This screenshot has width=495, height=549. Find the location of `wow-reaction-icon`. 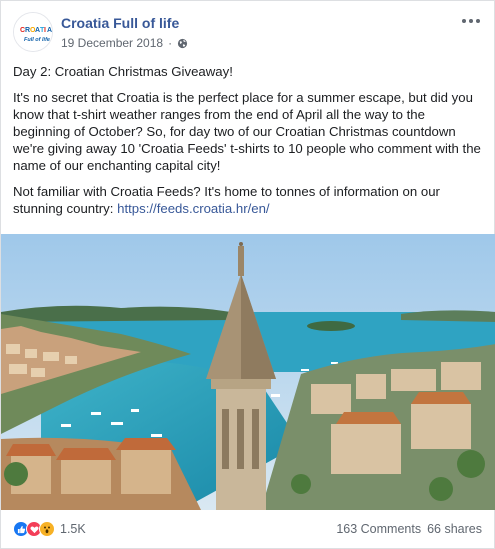

wow-reaction-icon is located at coordinates (47, 529).